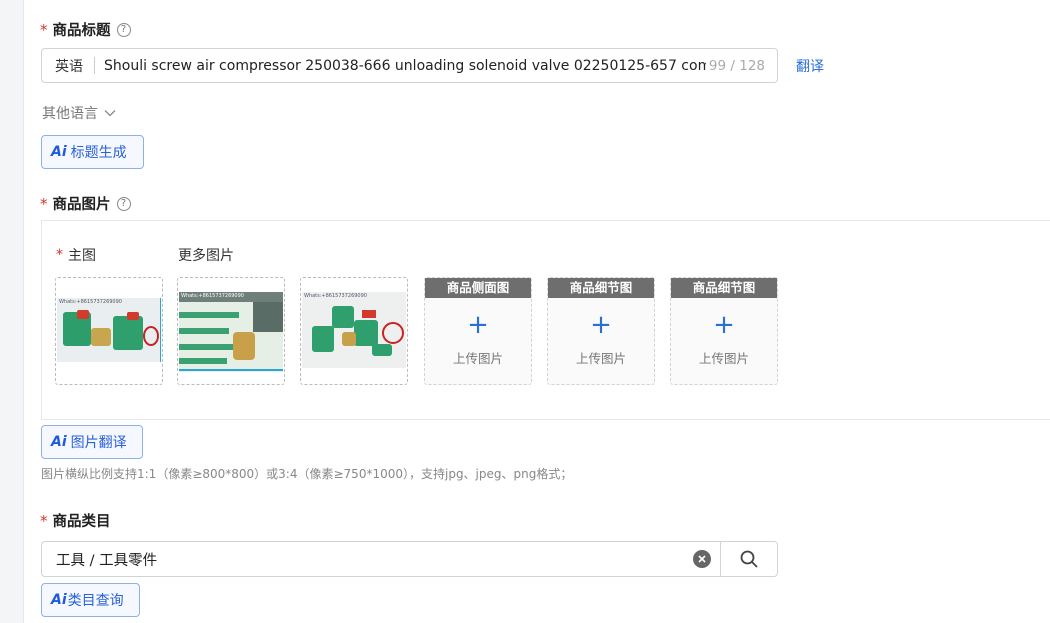 The image size is (1050, 623). I want to click on clear-x-glyph, so click(702, 559).